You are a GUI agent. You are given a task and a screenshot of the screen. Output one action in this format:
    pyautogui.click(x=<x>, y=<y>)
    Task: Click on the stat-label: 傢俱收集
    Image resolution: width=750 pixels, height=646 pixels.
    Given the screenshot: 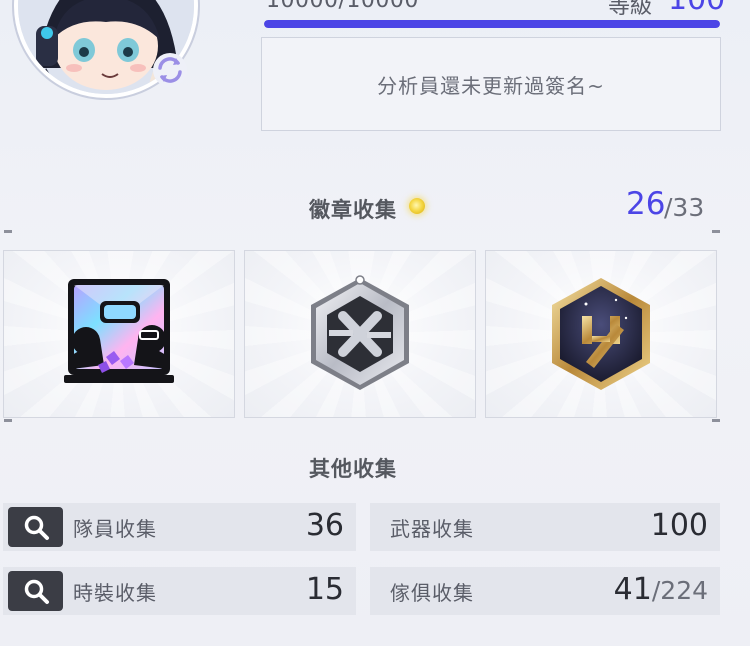 What is the action you would take?
    pyautogui.click(x=432, y=593)
    